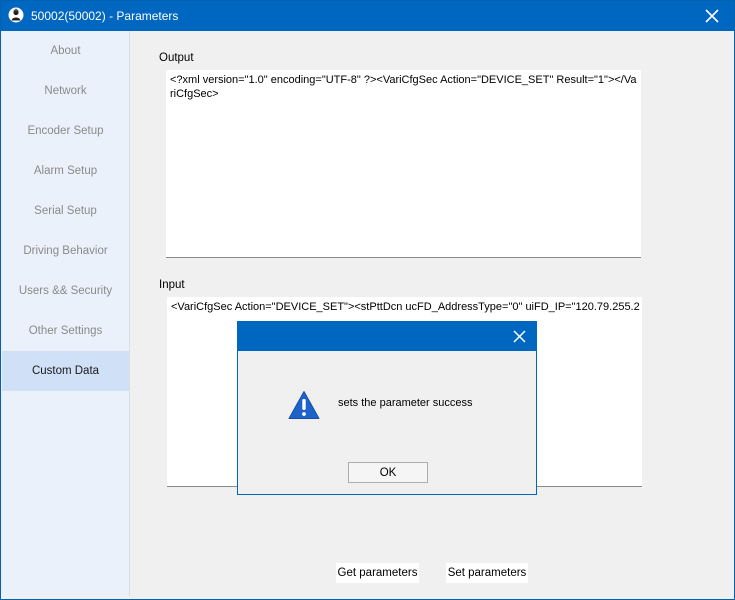 The width and height of the screenshot is (735, 600). What do you see at coordinates (388, 472) in the screenshot?
I see `ok-button: OK` at bounding box center [388, 472].